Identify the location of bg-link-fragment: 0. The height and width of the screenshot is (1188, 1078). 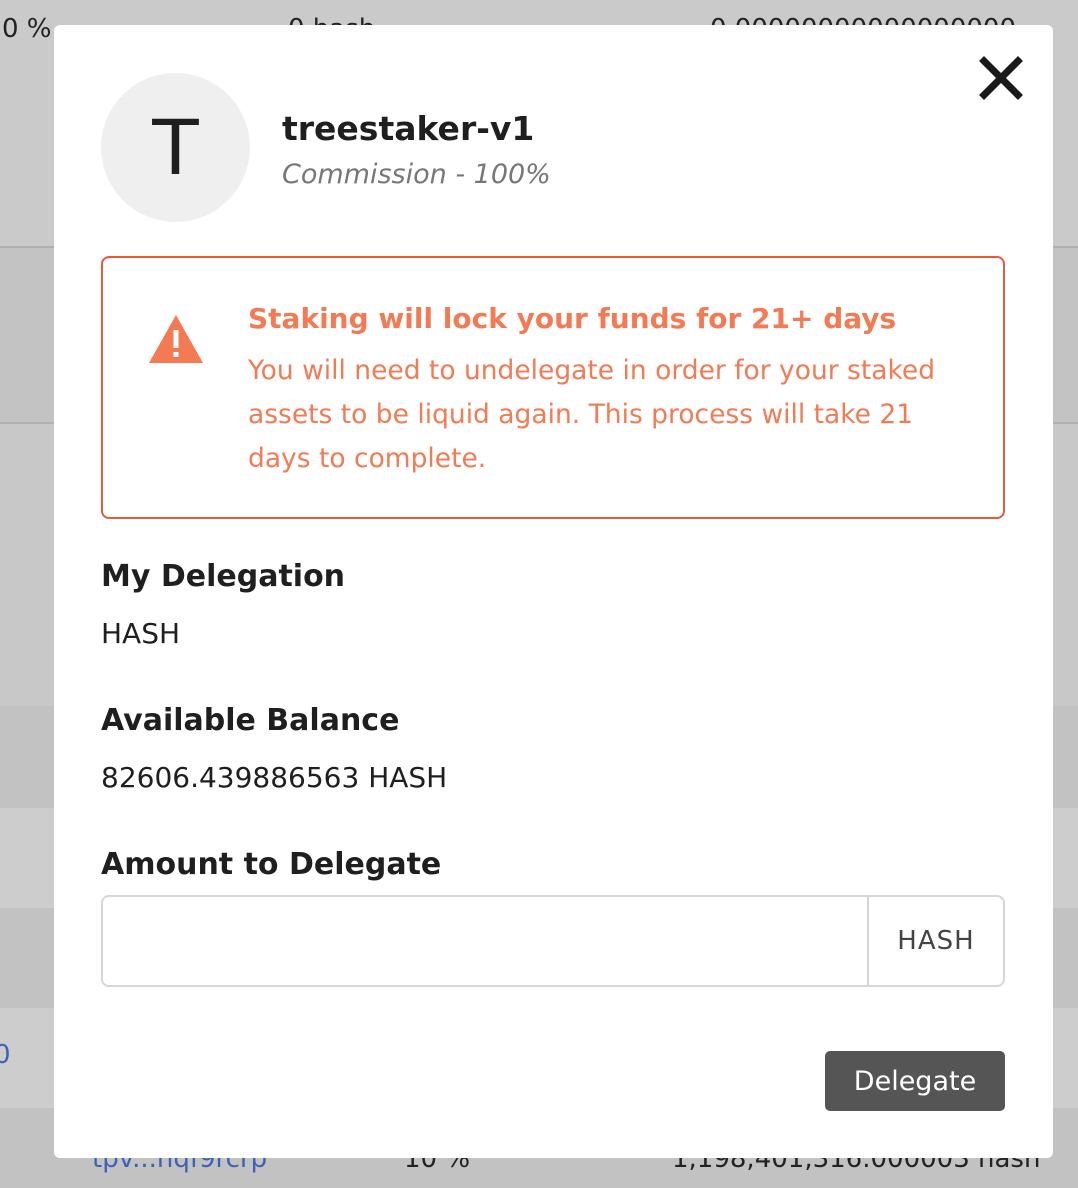
(5, 1055).